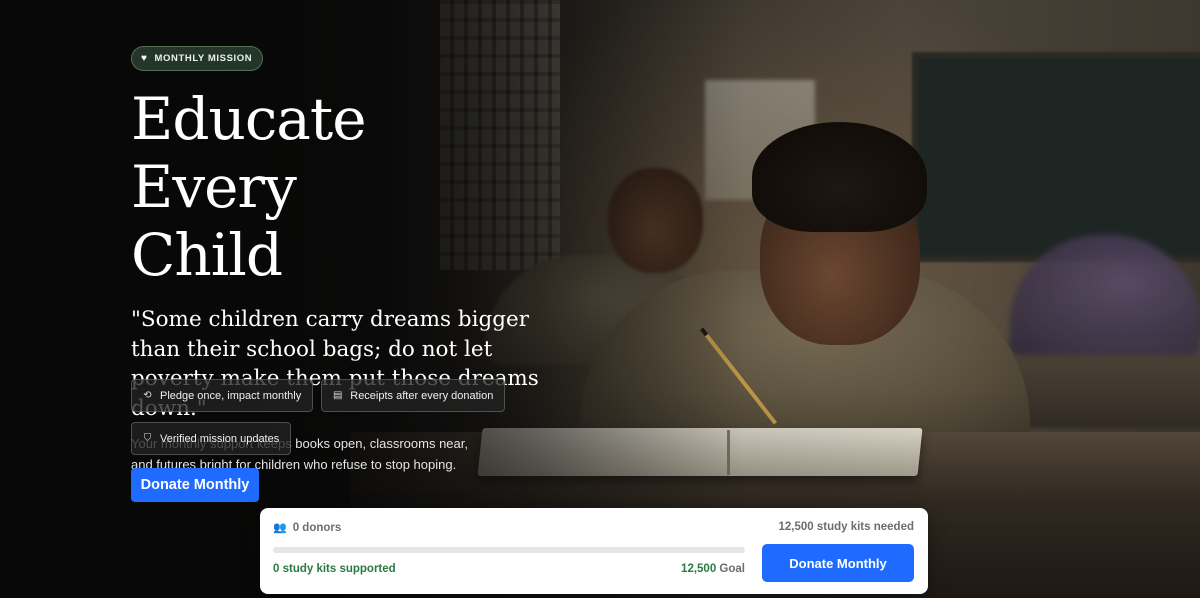 This screenshot has width=1200, height=598. What do you see at coordinates (317, 527) in the screenshot?
I see `donors-label: 0 donors` at bounding box center [317, 527].